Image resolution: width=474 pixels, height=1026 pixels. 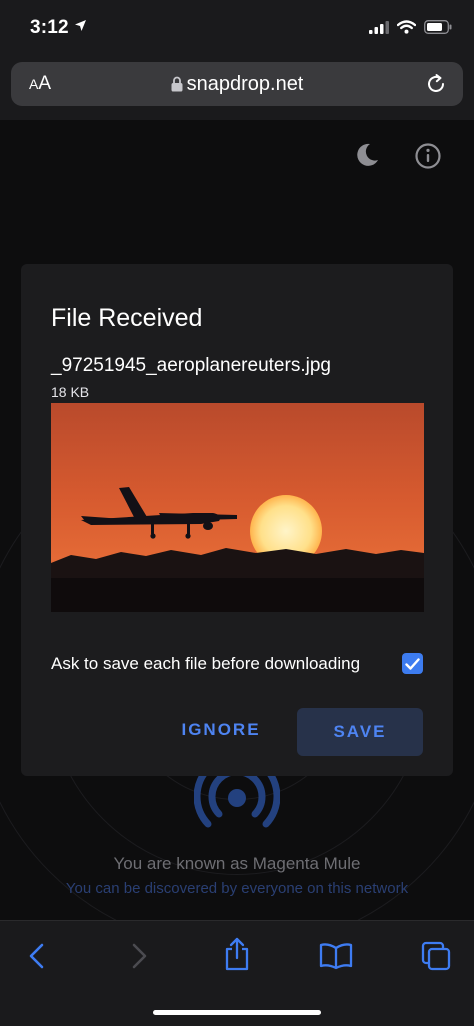 What do you see at coordinates (221, 732) in the screenshot?
I see `ignore-button: IGNORE` at bounding box center [221, 732].